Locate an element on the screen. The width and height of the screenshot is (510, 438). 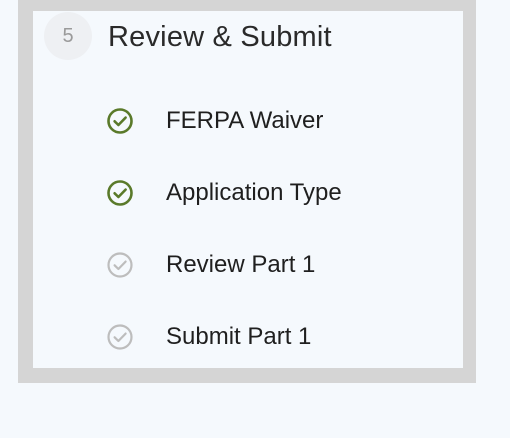
substep-label: Application Type is located at coordinates (254, 192).